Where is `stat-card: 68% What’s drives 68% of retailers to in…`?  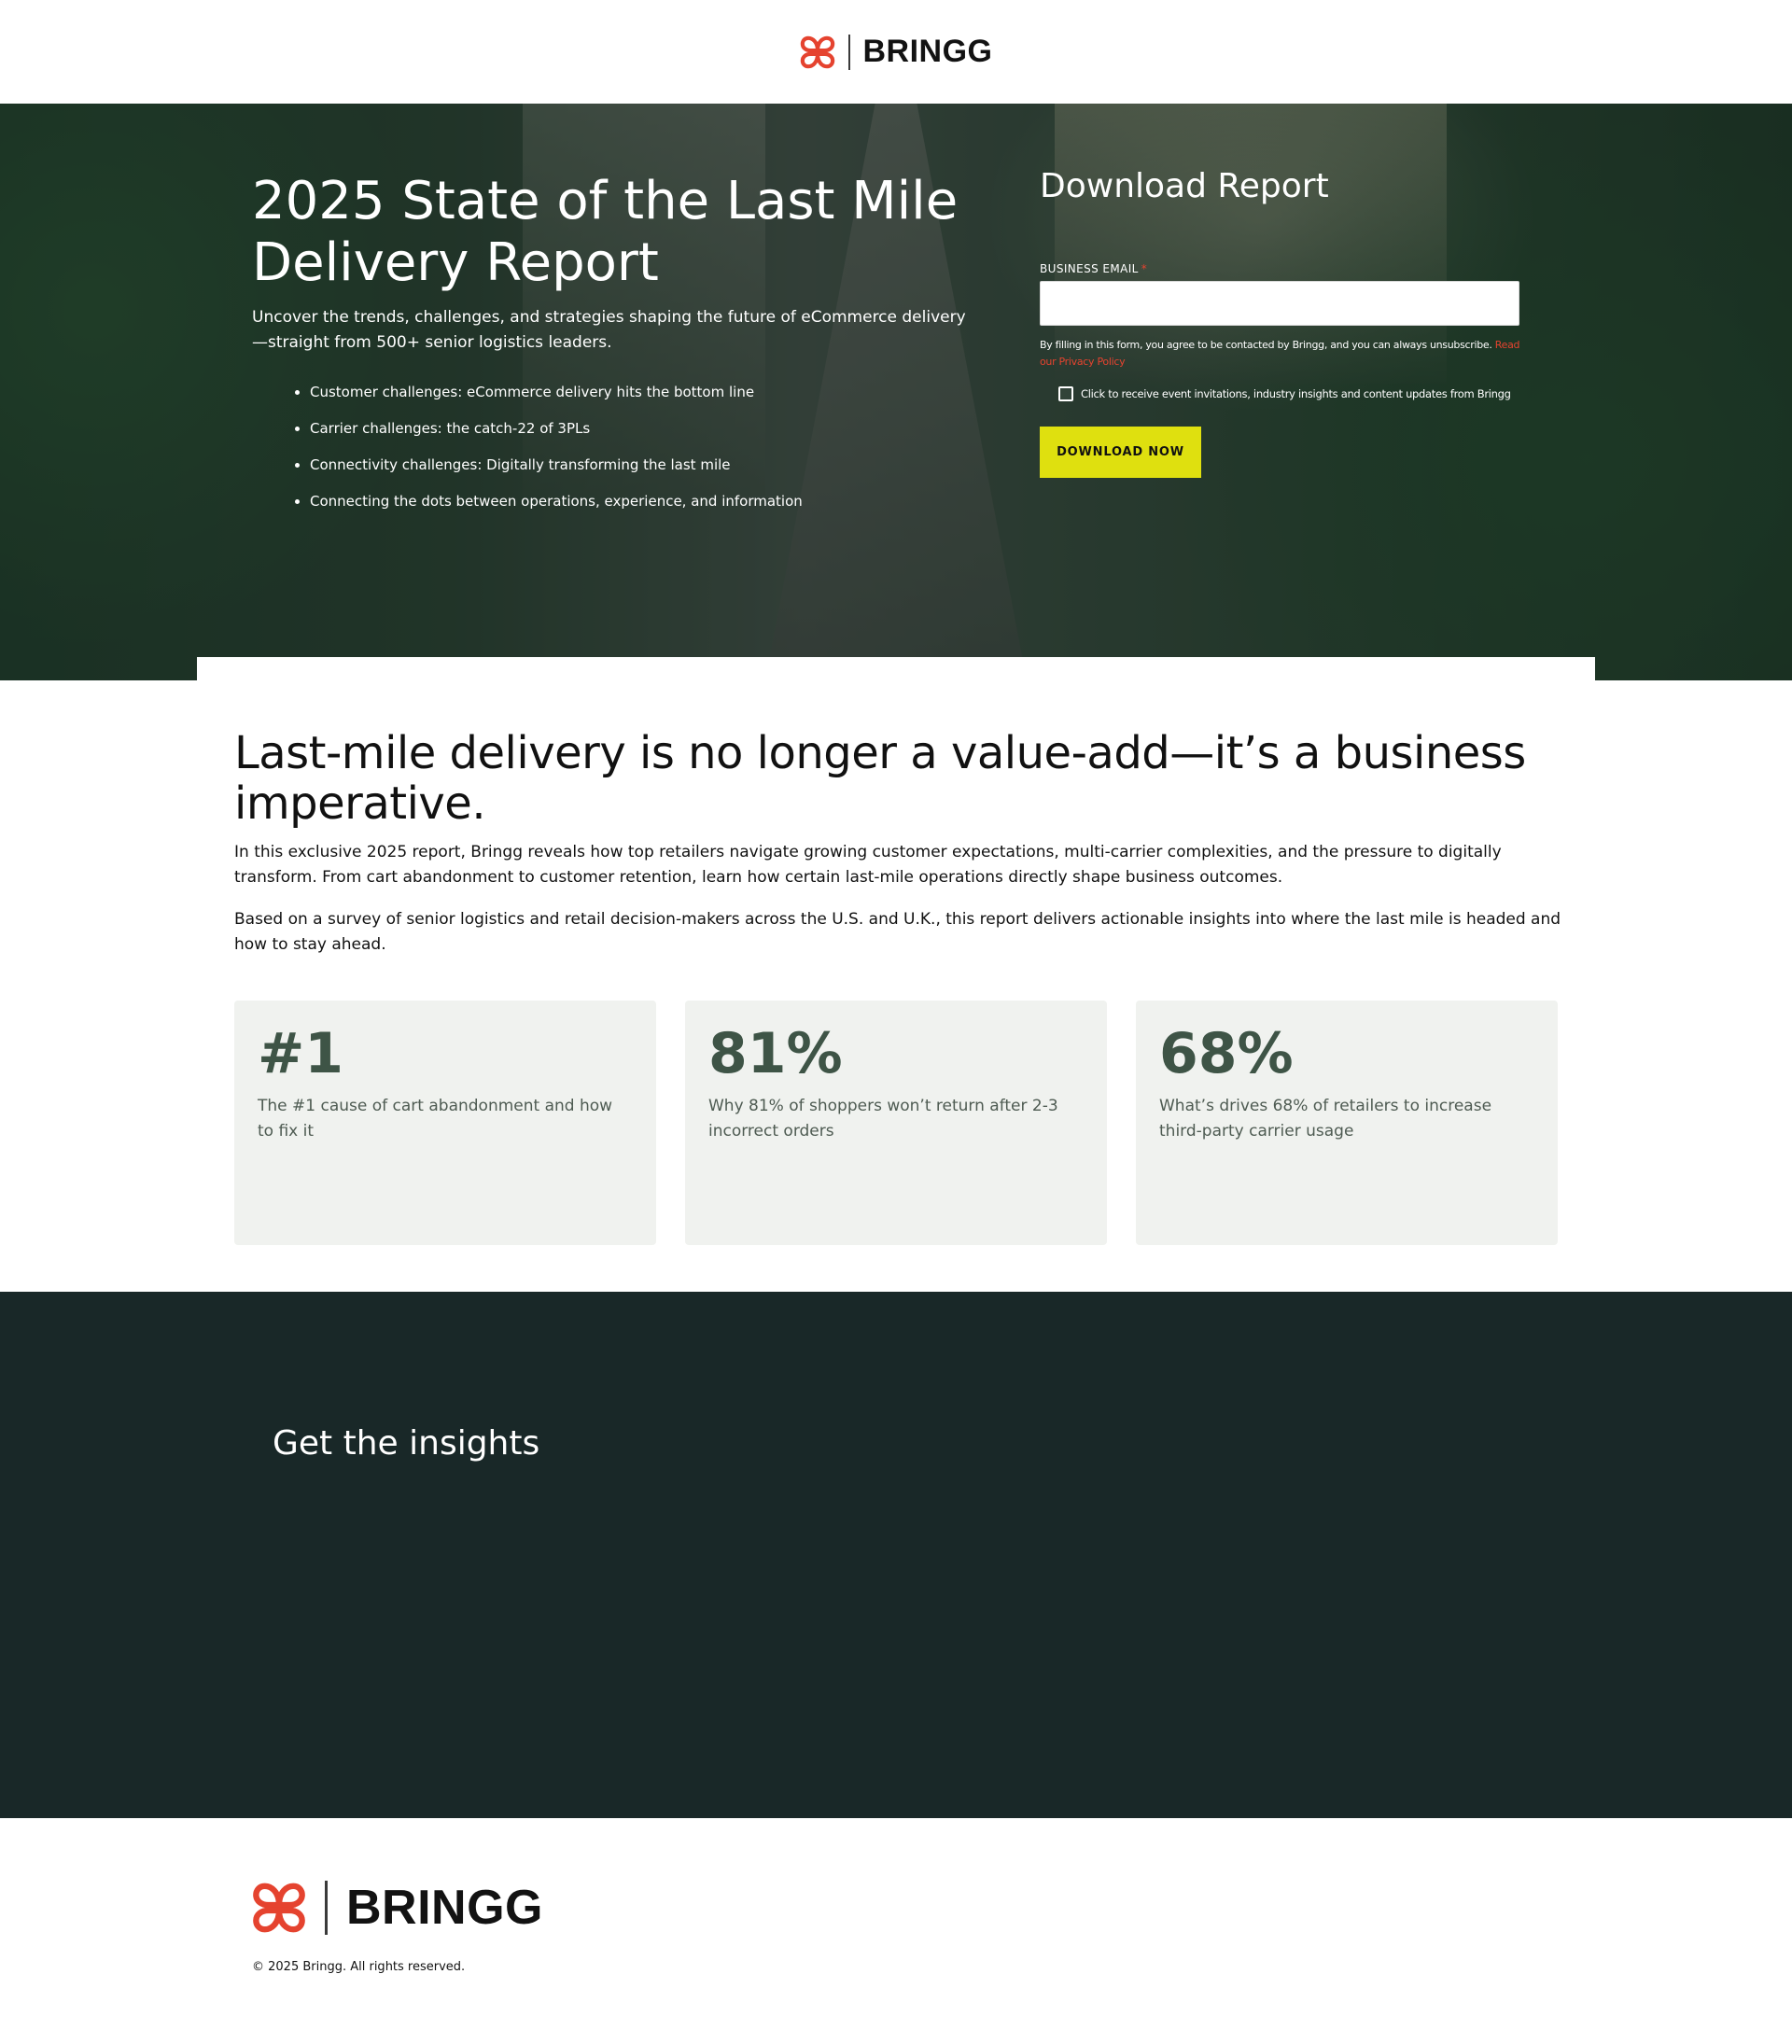 stat-card: 68% What’s drives 68% of retailers to in… is located at coordinates (1347, 1123).